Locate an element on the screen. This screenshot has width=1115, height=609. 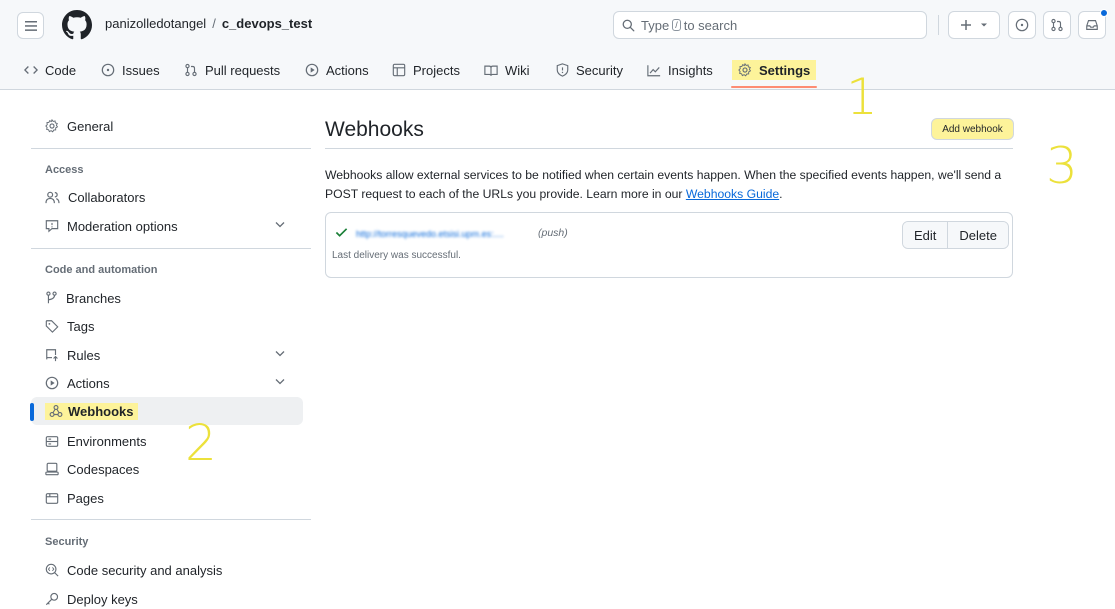
annotation-step-2: 2 is located at coordinates (201, 443).